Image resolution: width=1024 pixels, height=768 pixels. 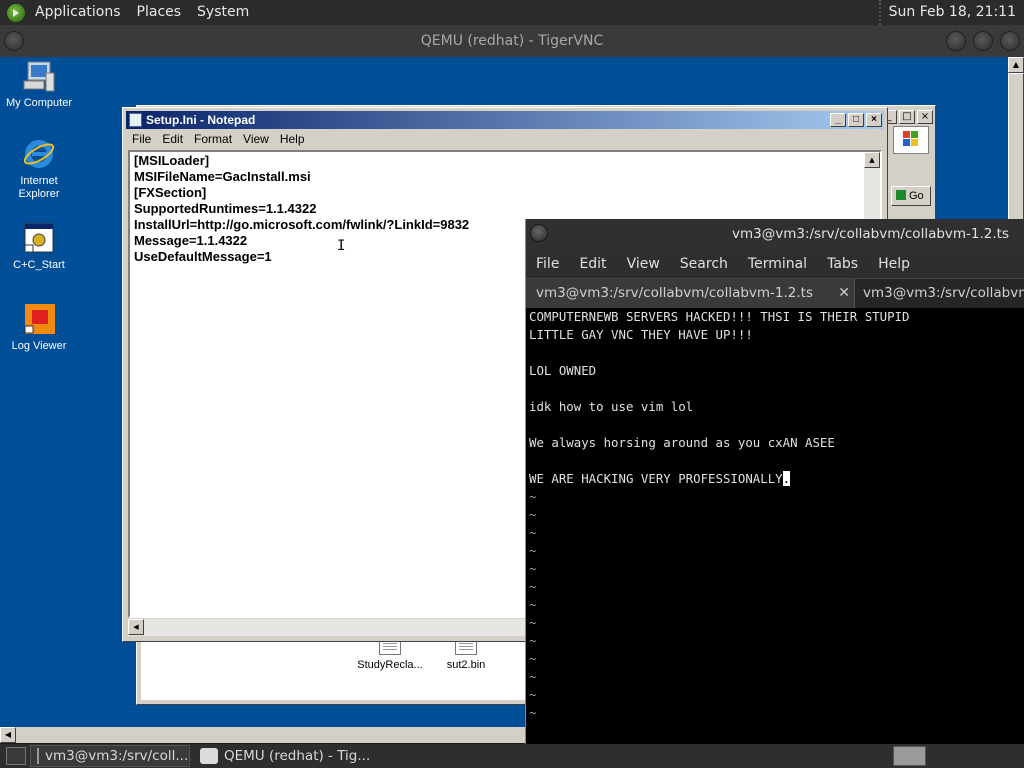 I want to click on terminal-menu-tabs: Tabs, so click(x=842, y=264).